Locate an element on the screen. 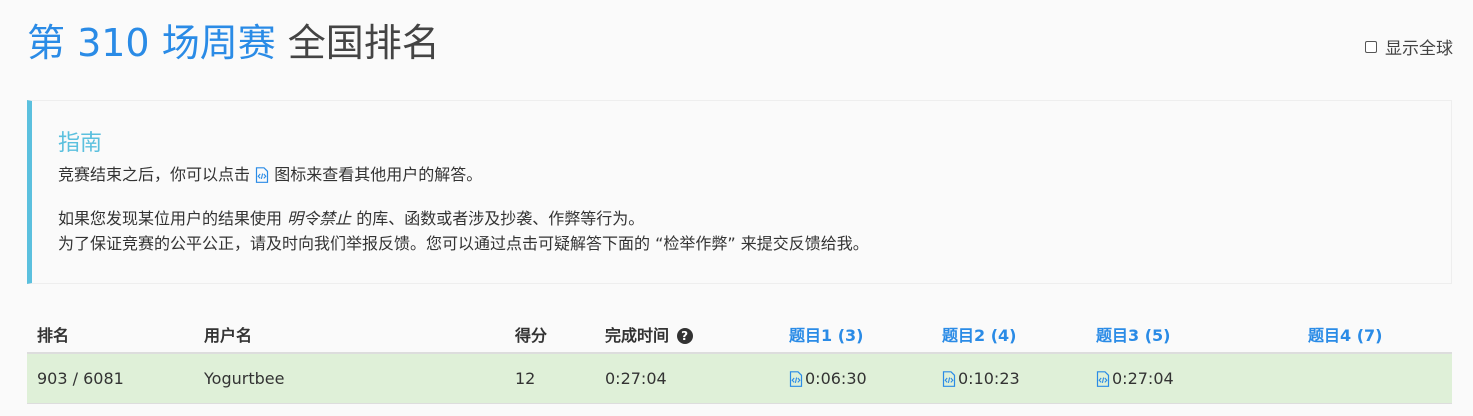  header-finish-time: 完成时间 ? is located at coordinates (649, 334).